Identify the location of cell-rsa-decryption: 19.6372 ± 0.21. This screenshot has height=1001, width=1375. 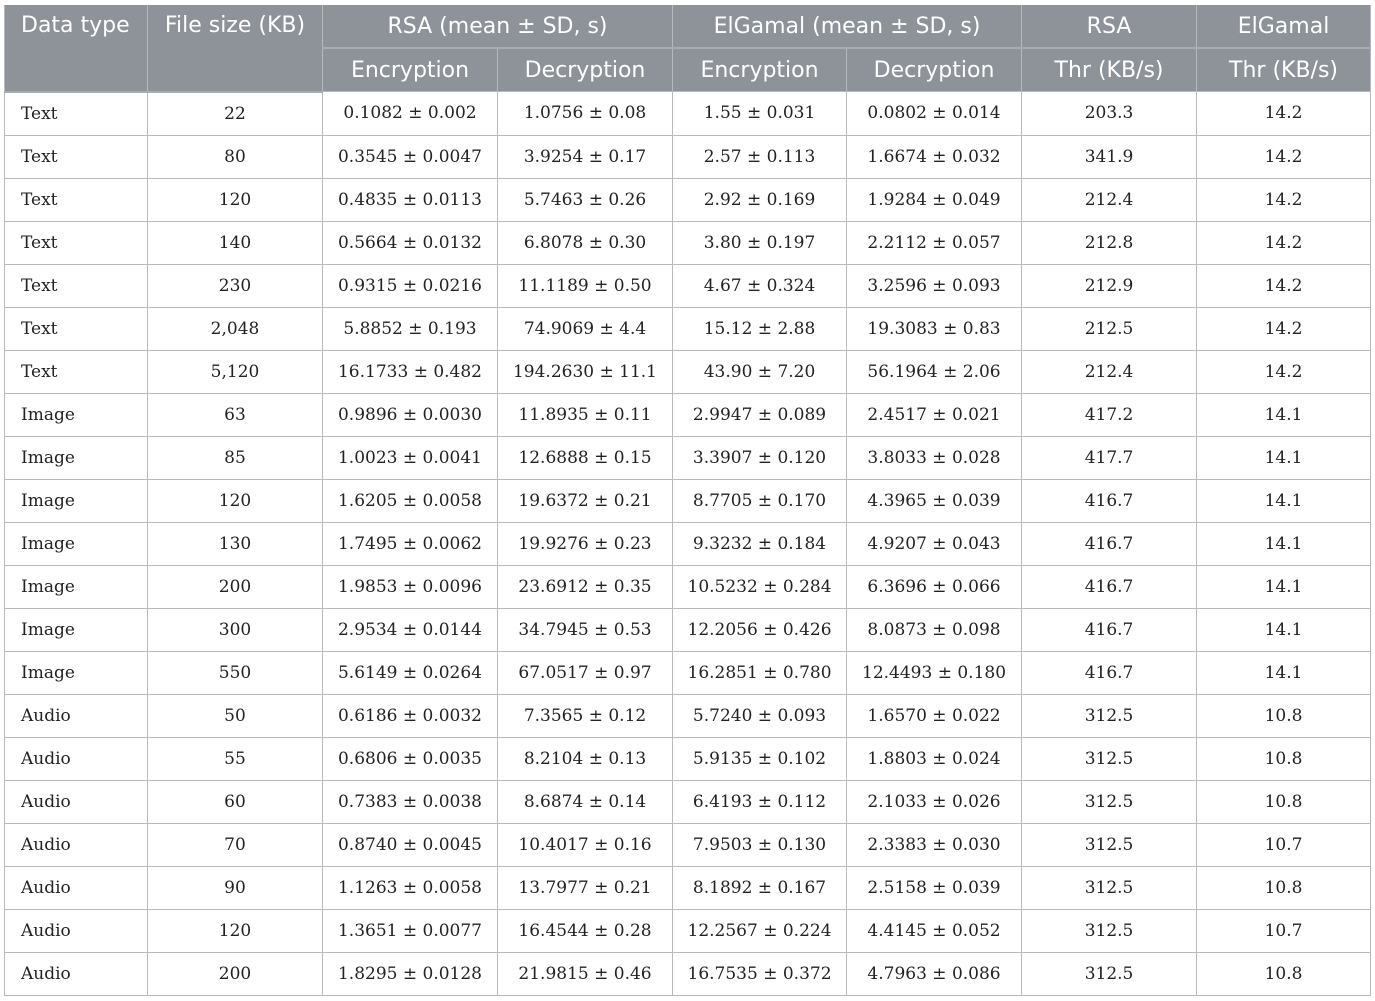
(585, 500).